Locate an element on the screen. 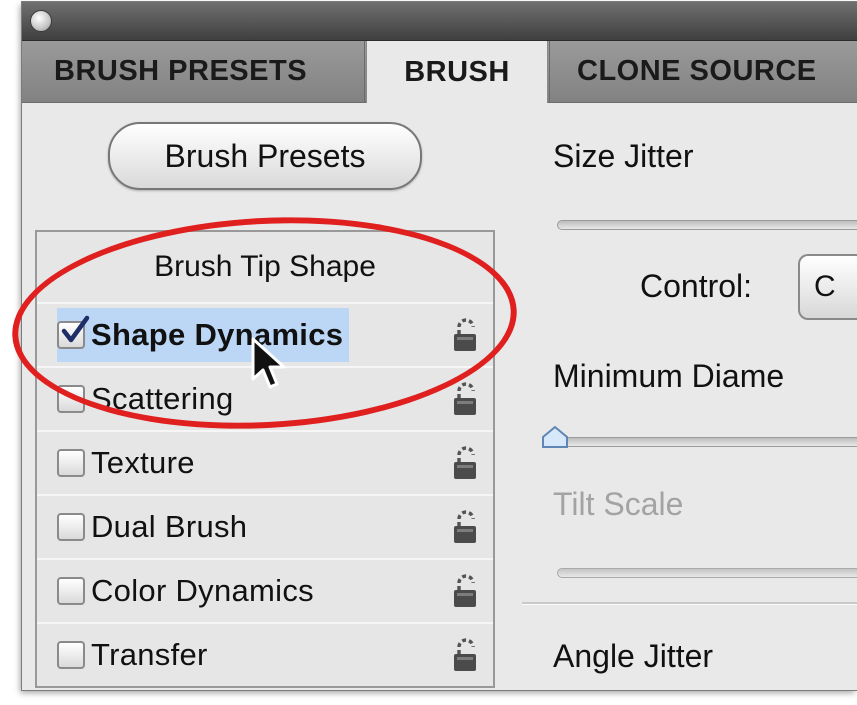 Image resolution: width=857 pixels, height=705 pixels. tab-clone-source: CLONE SOURCE is located at coordinates (703, 71).